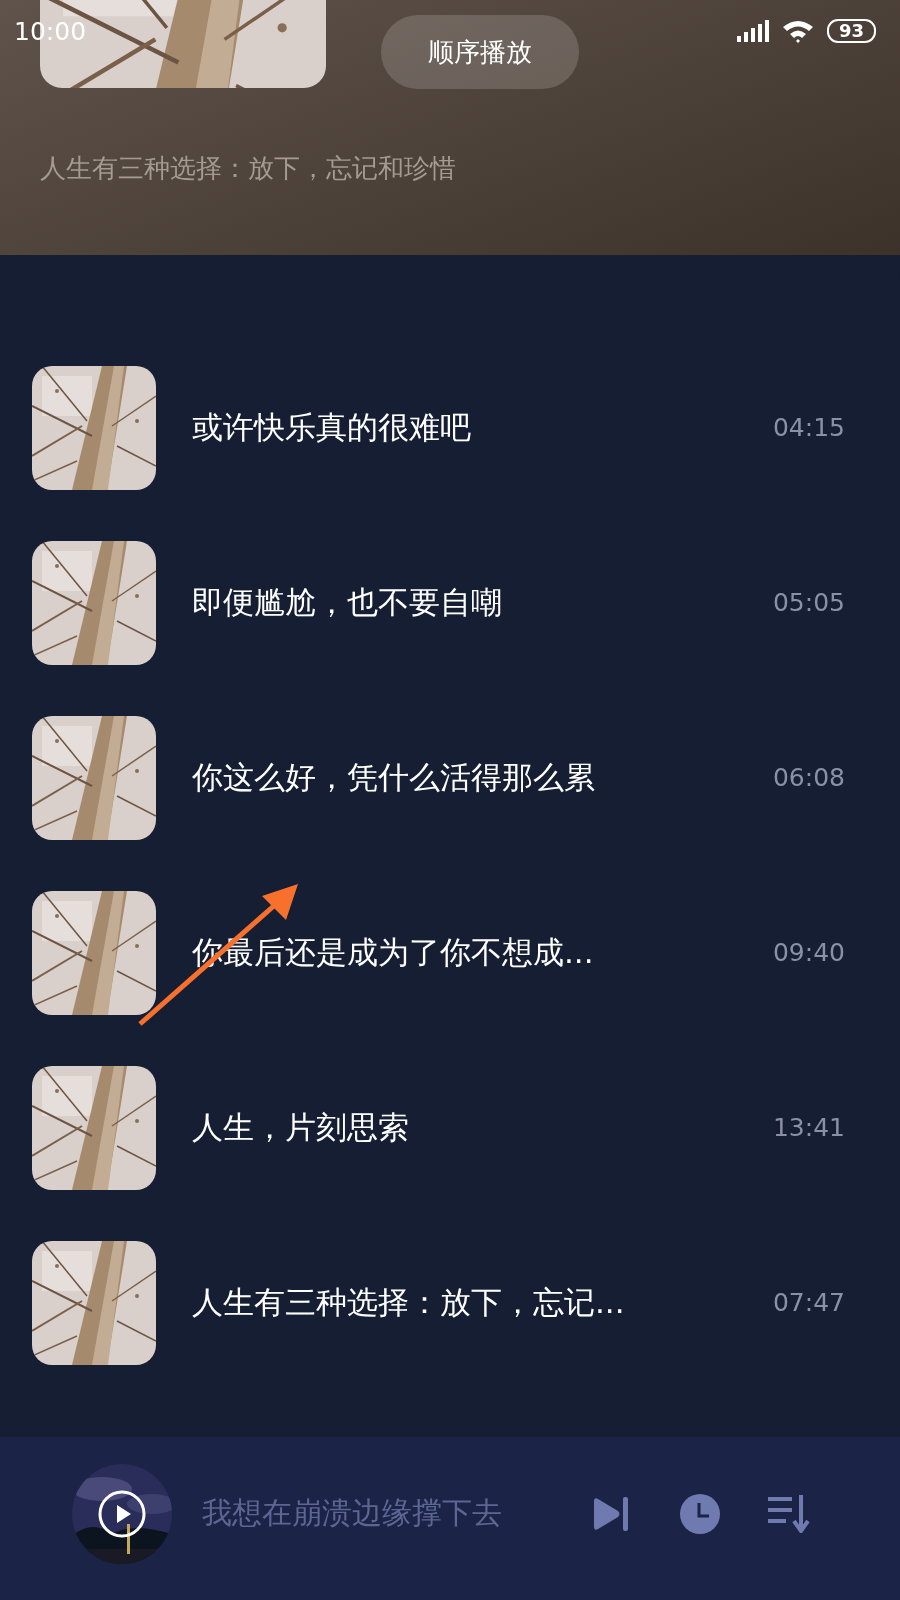 Image resolution: width=900 pixels, height=1600 pixels. I want to click on signal-icon, so click(752, 31).